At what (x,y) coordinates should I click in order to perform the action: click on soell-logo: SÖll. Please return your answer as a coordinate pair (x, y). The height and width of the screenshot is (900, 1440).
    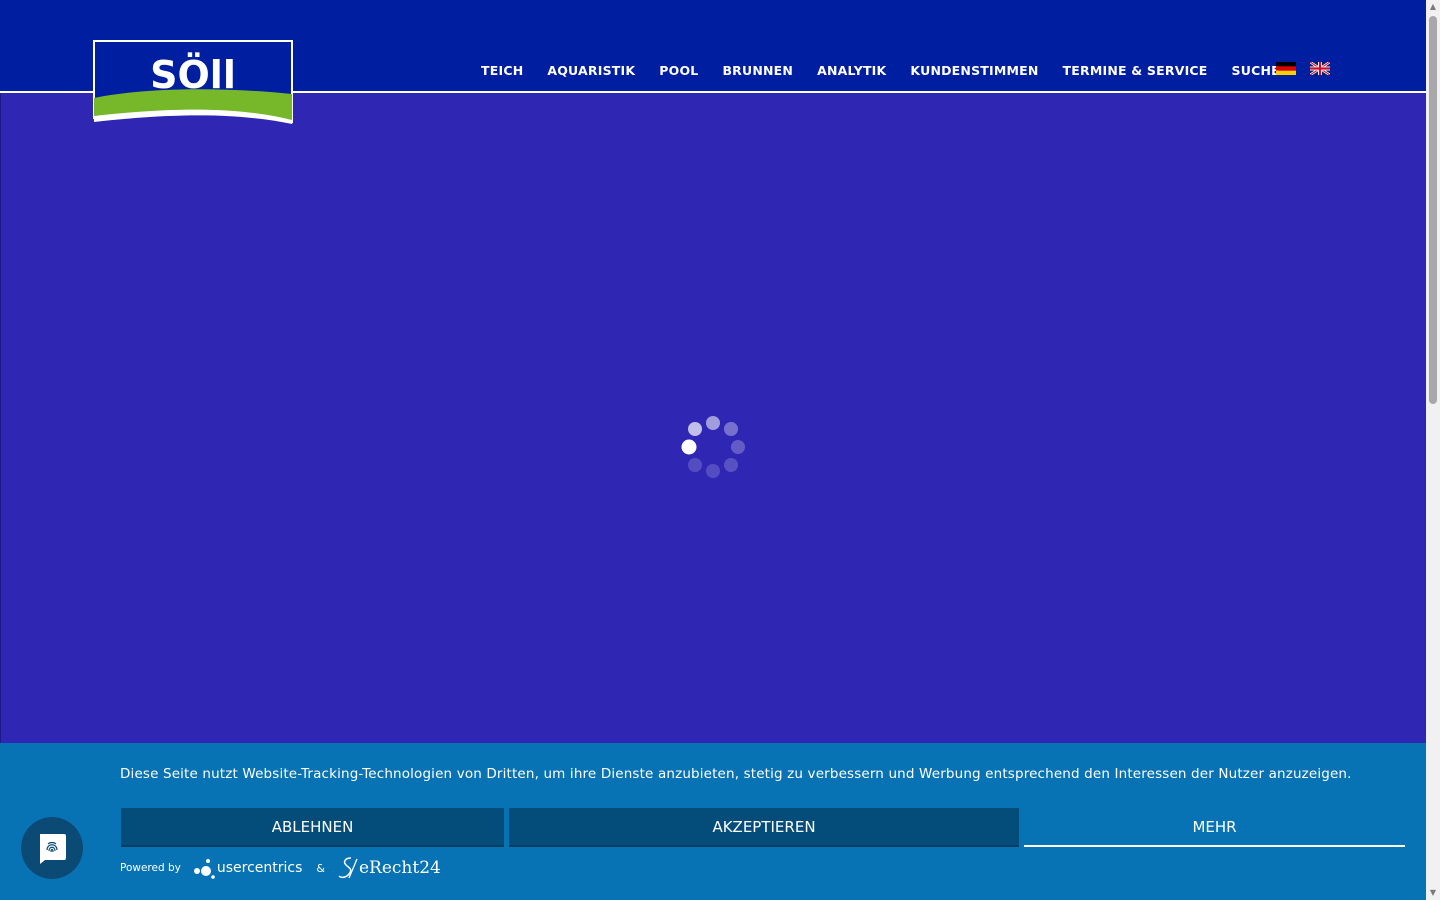
    Looking at the image, I should click on (193, 83).